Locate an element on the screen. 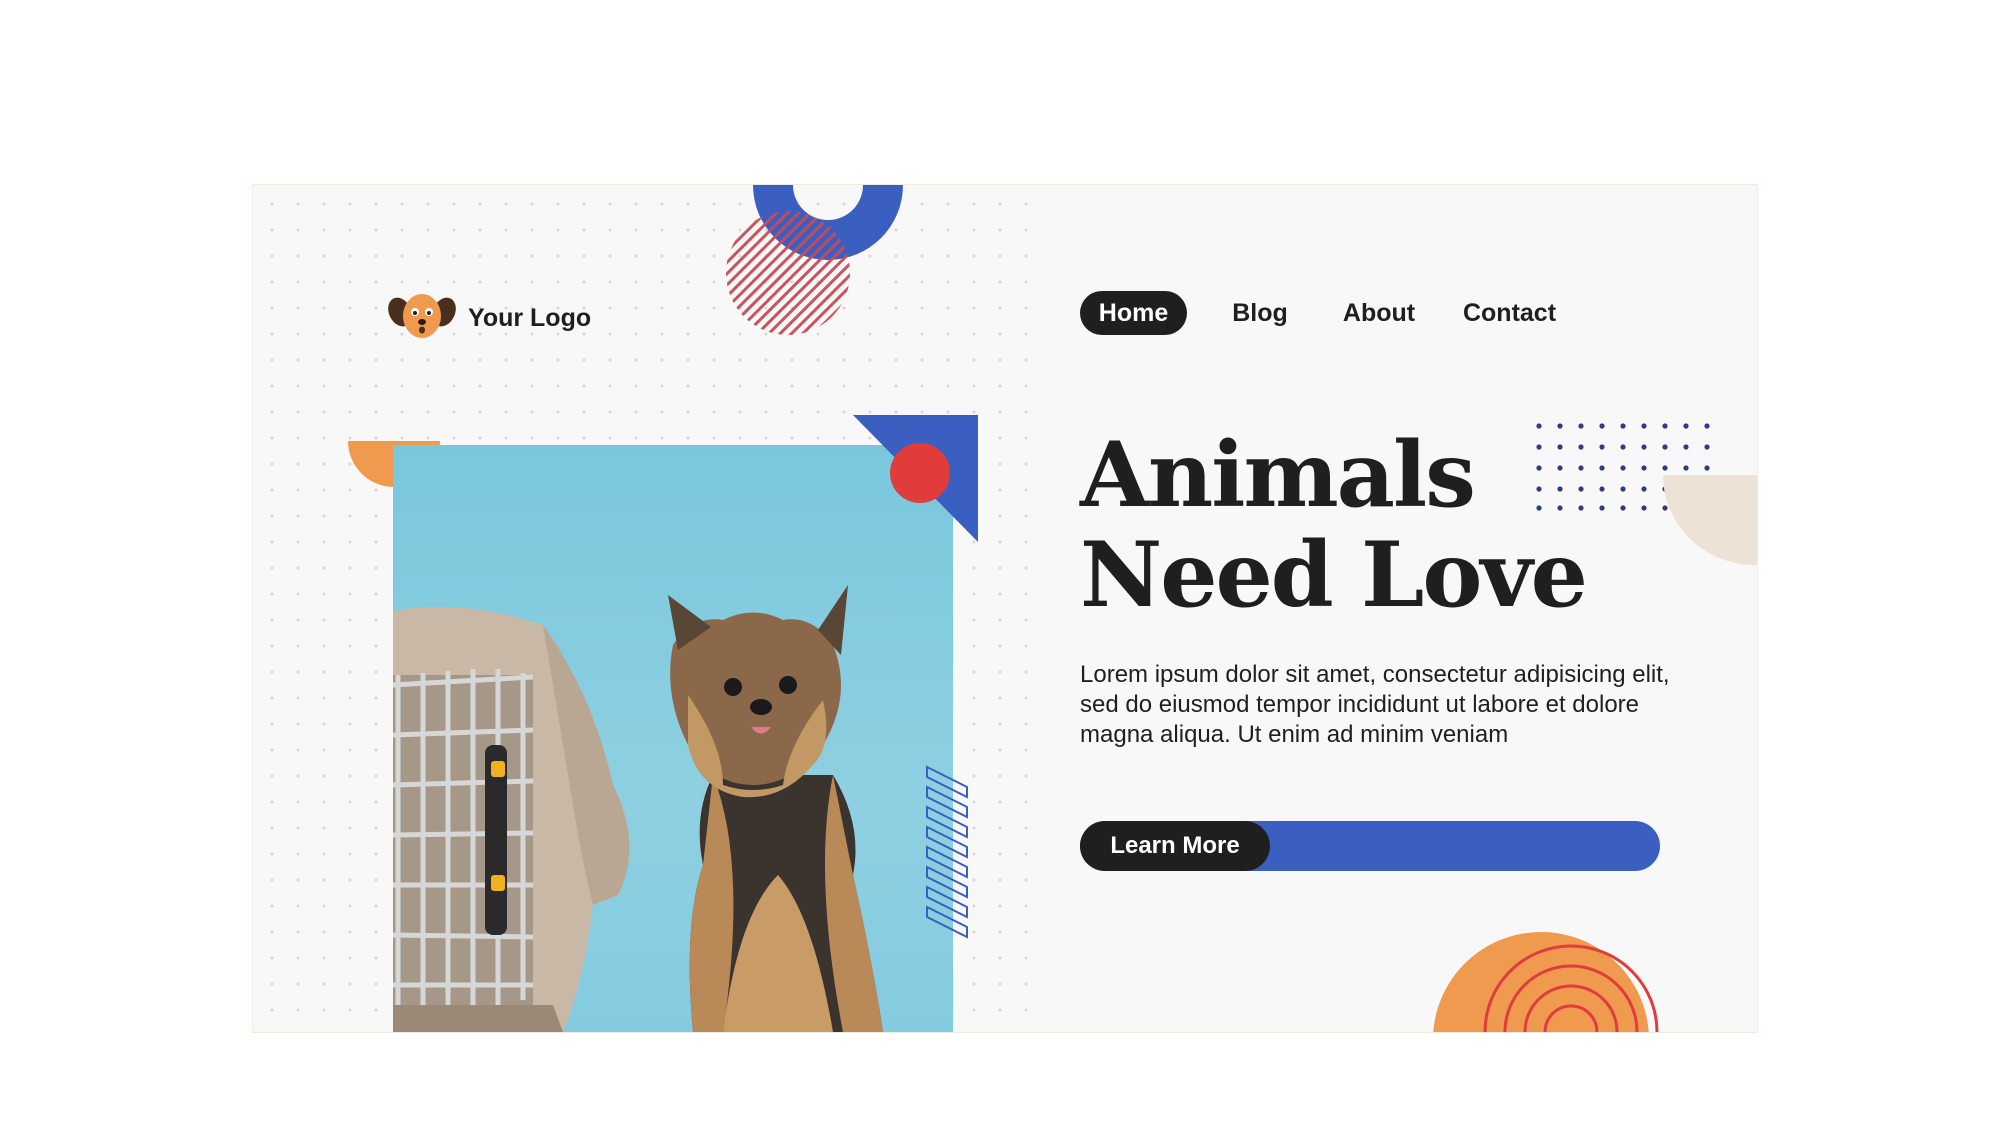 This screenshot has height=1126, width=2000. site-logo: Your Logo is located at coordinates (489, 318).